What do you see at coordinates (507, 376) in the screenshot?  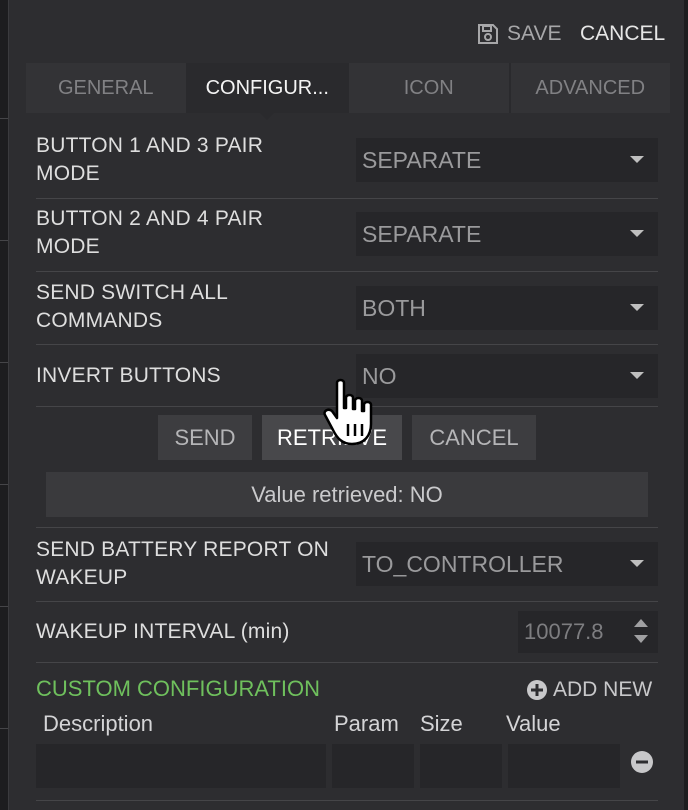 I see `invert-select: NO` at bounding box center [507, 376].